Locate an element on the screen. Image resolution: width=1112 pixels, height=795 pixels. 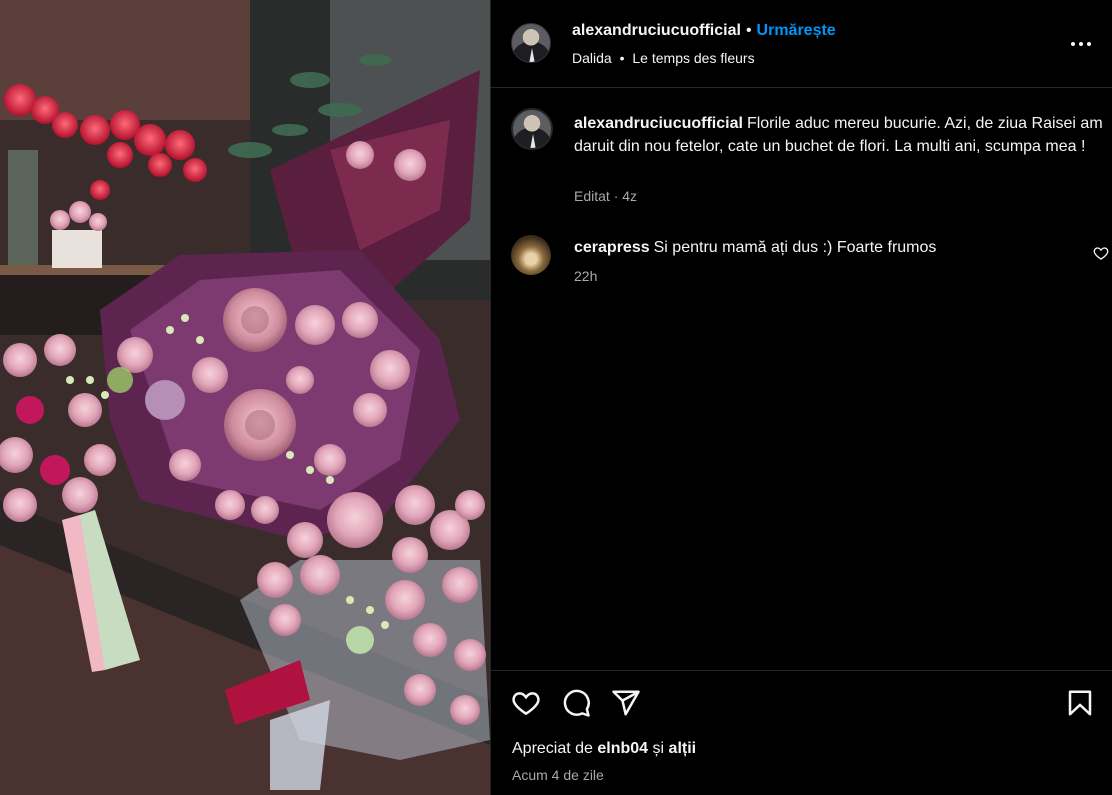
share-icon is located at coordinates (626, 703).